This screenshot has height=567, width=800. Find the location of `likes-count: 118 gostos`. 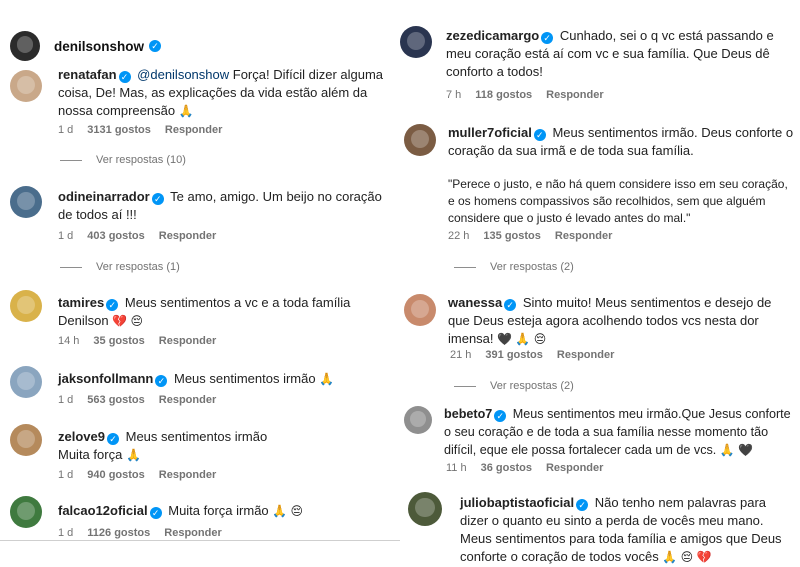

likes-count: 118 gostos is located at coordinates (503, 95).